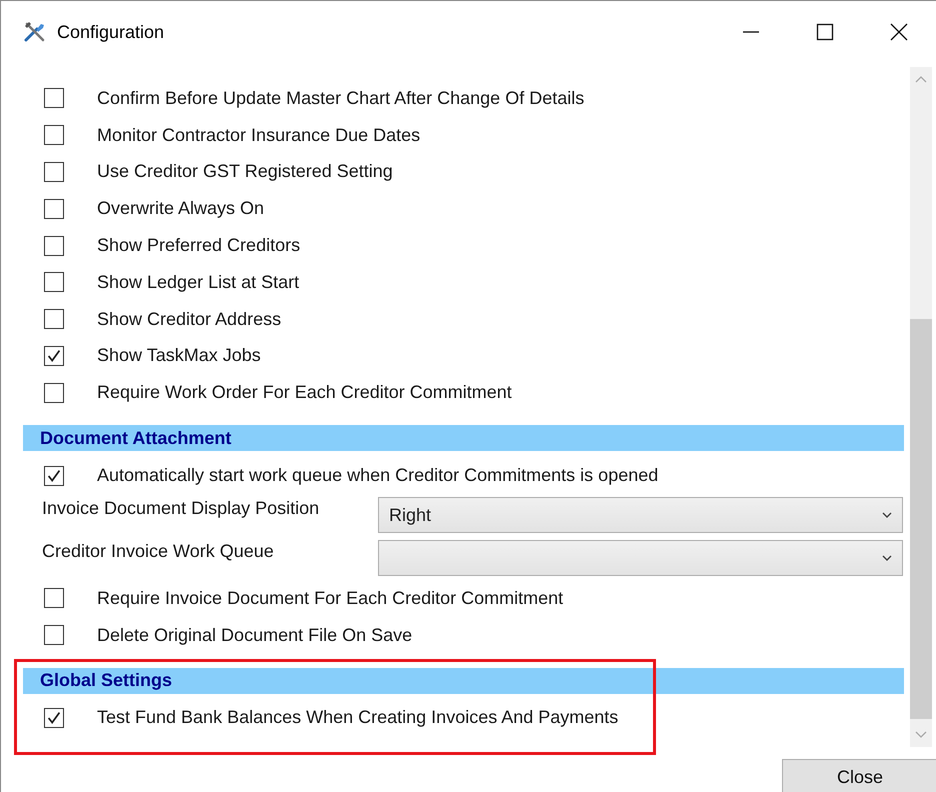 The image size is (936, 792). What do you see at coordinates (110, 32) in the screenshot?
I see `window-title: Configuration` at bounding box center [110, 32].